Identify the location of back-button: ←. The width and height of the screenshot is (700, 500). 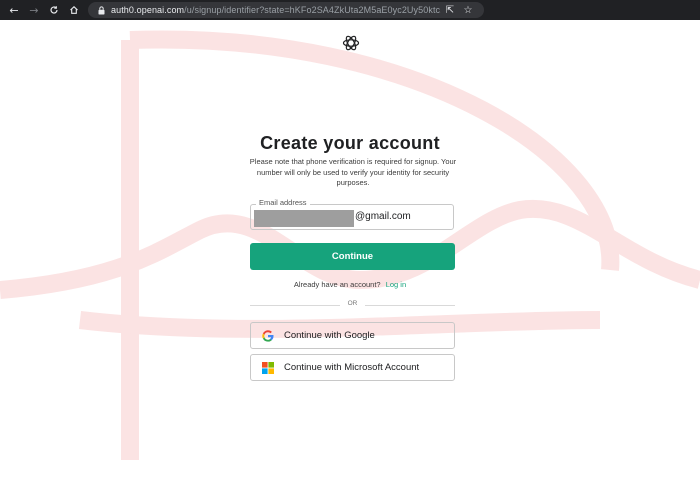
(14, 10).